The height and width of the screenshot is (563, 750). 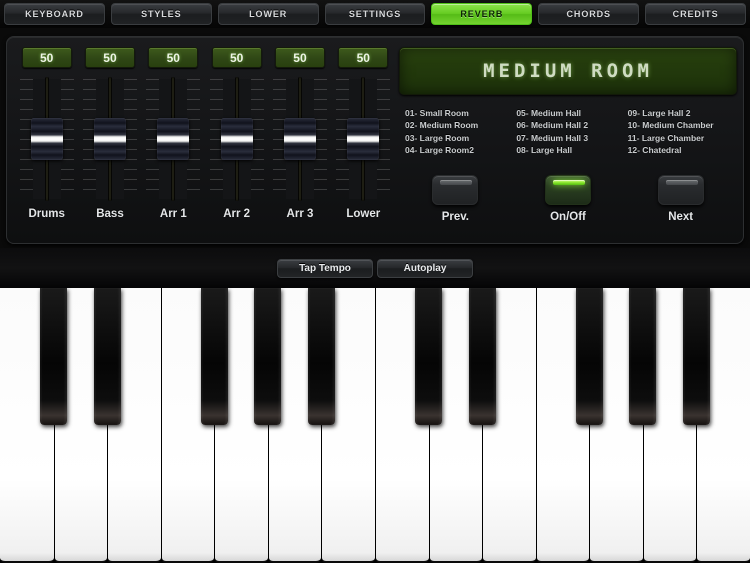 I want to click on reverb-display-text: MEDIUM ROOM, so click(x=568, y=71).